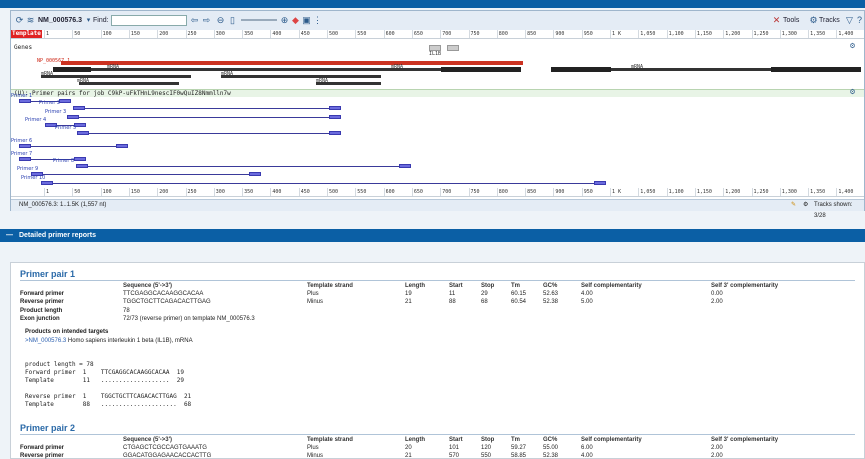 The height and width of the screenshot is (459, 865). I want to click on forward-primer-seq: TTCGAGGCACAAGGCACAA, so click(163, 294).